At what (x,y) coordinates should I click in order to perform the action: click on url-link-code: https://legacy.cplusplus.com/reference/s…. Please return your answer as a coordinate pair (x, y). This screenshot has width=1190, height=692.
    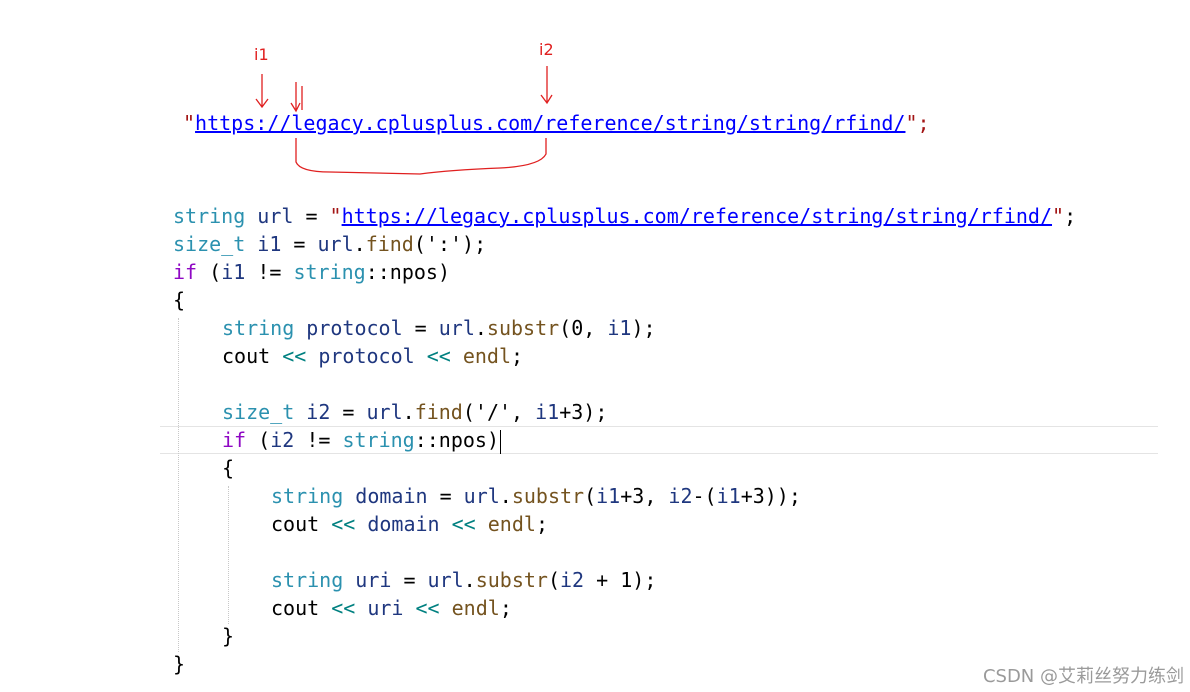
    Looking at the image, I should click on (697, 216).